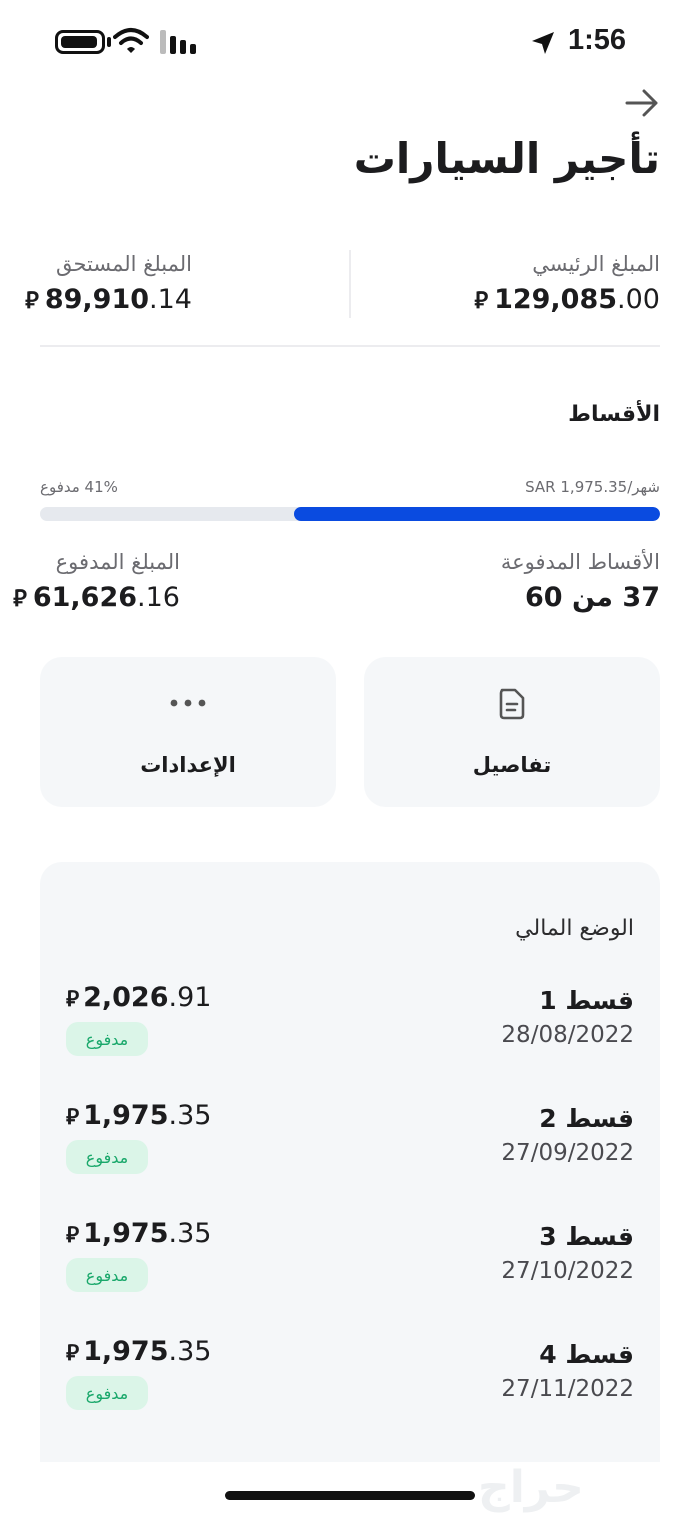 The image size is (700, 1514). What do you see at coordinates (477, 514) in the screenshot?
I see `progress-fill` at bounding box center [477, 514].